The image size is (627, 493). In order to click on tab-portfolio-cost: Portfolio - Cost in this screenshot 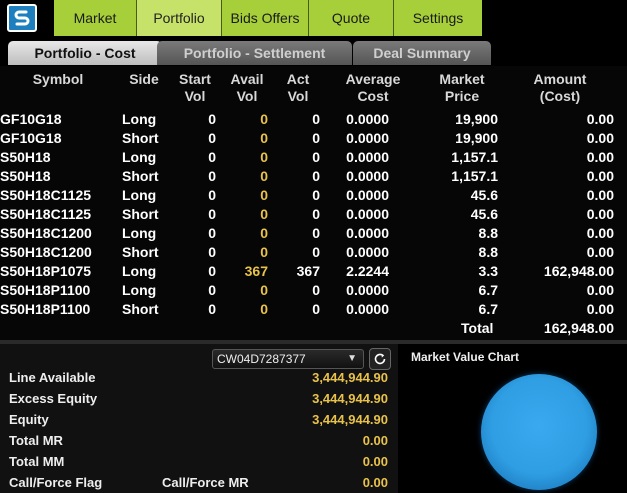, I will do `click(85, 53)`.